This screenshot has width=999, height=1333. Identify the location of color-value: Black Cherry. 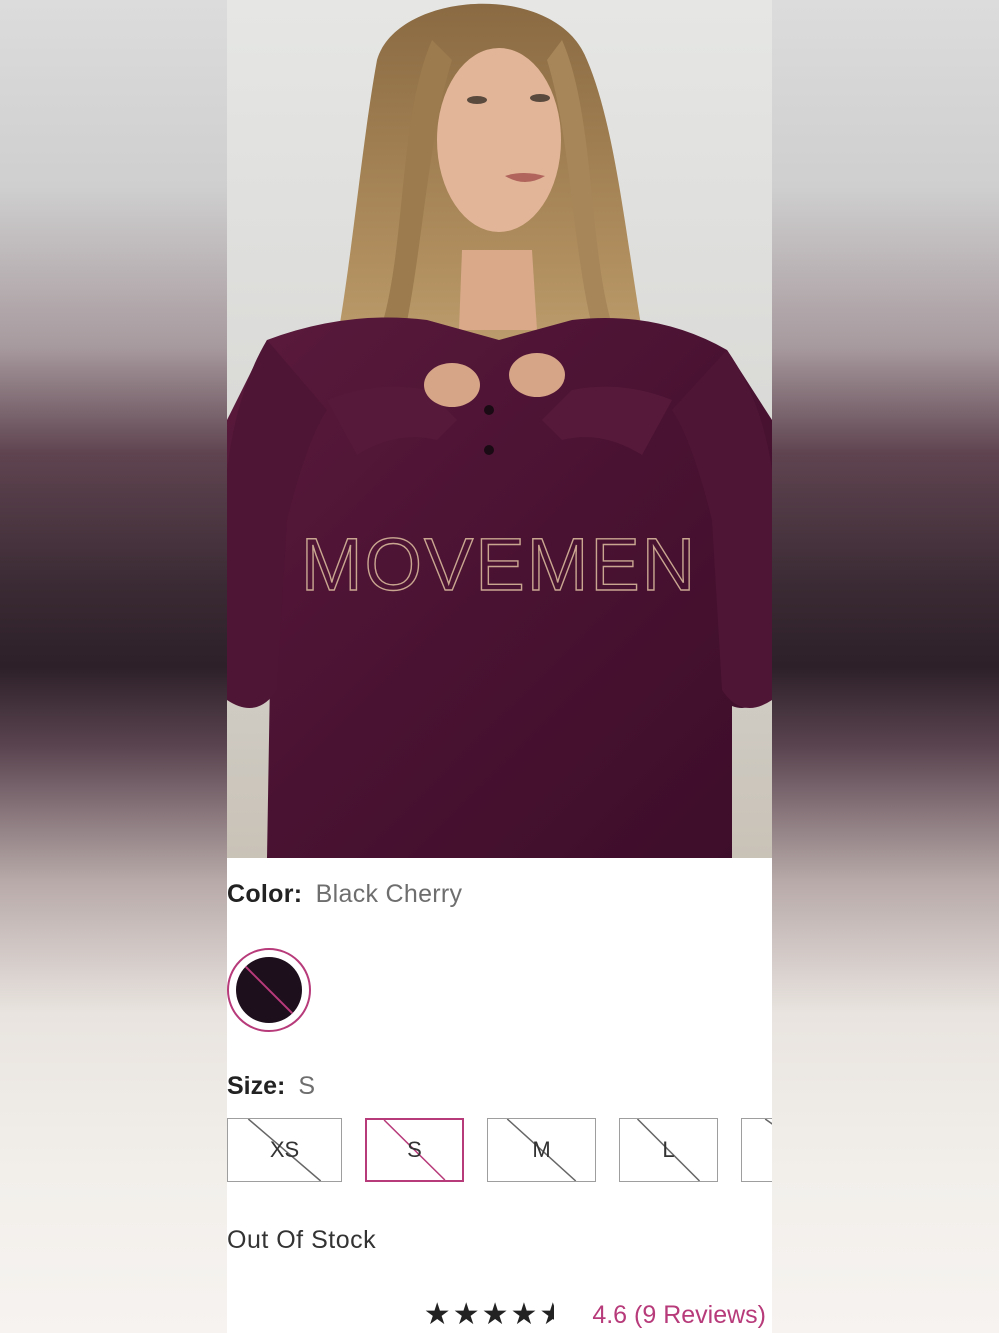
(389, 894).